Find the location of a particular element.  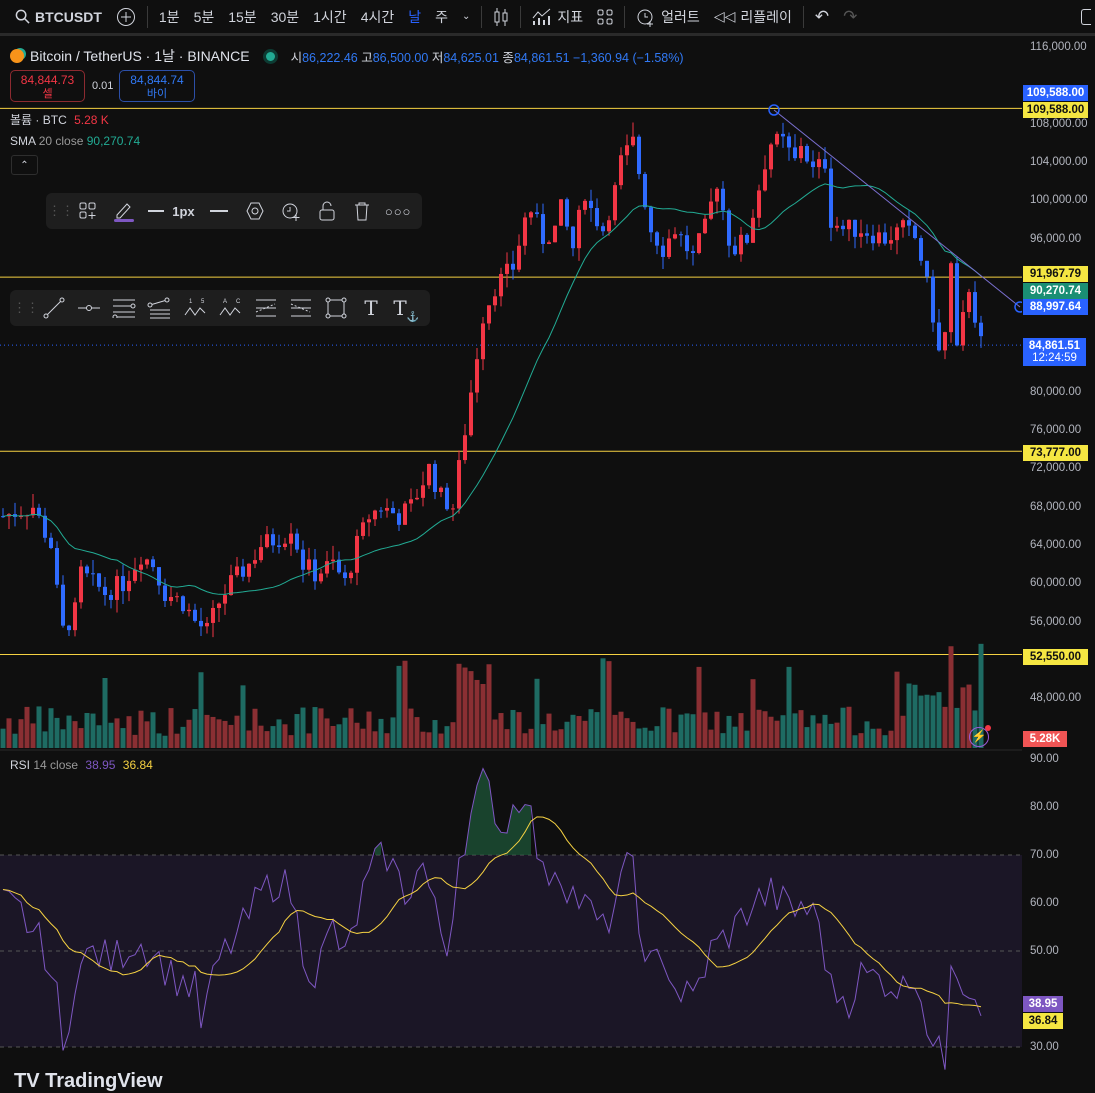

line-color-pencil-icon is located at coordinates (124, 211).